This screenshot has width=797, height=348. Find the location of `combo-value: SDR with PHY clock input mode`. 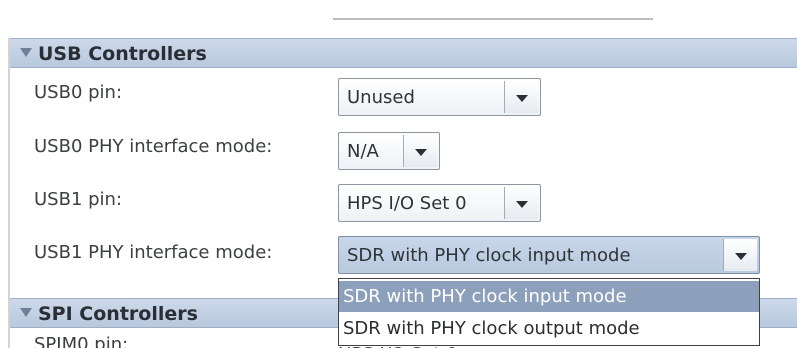

combo-value: SDR with PHY clock input mode is located at coordinates (489, 255).